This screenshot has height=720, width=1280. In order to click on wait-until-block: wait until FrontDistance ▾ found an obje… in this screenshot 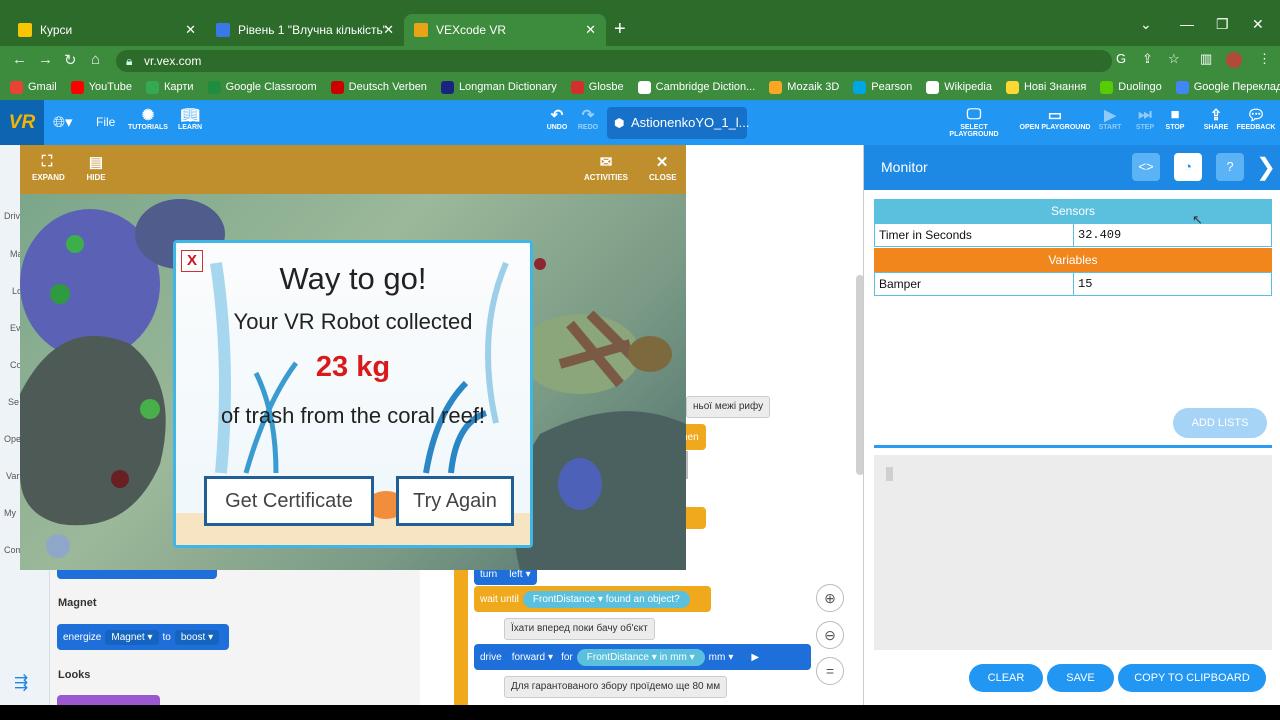, I will do `click(592, 599)`.